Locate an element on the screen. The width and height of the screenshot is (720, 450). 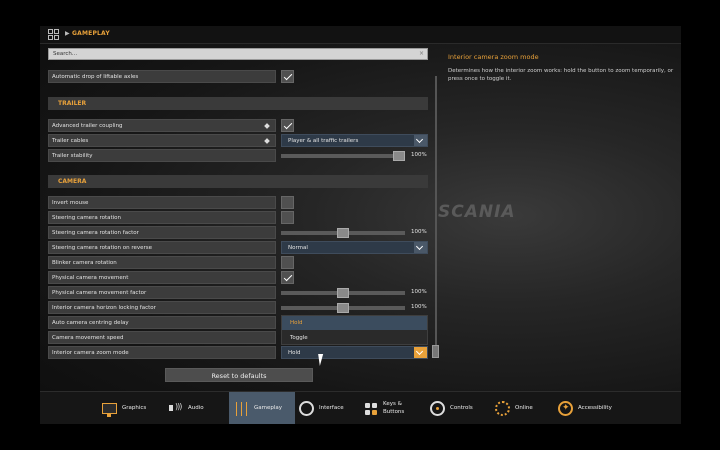
sliders-icon is located at coordinates (241, 408).